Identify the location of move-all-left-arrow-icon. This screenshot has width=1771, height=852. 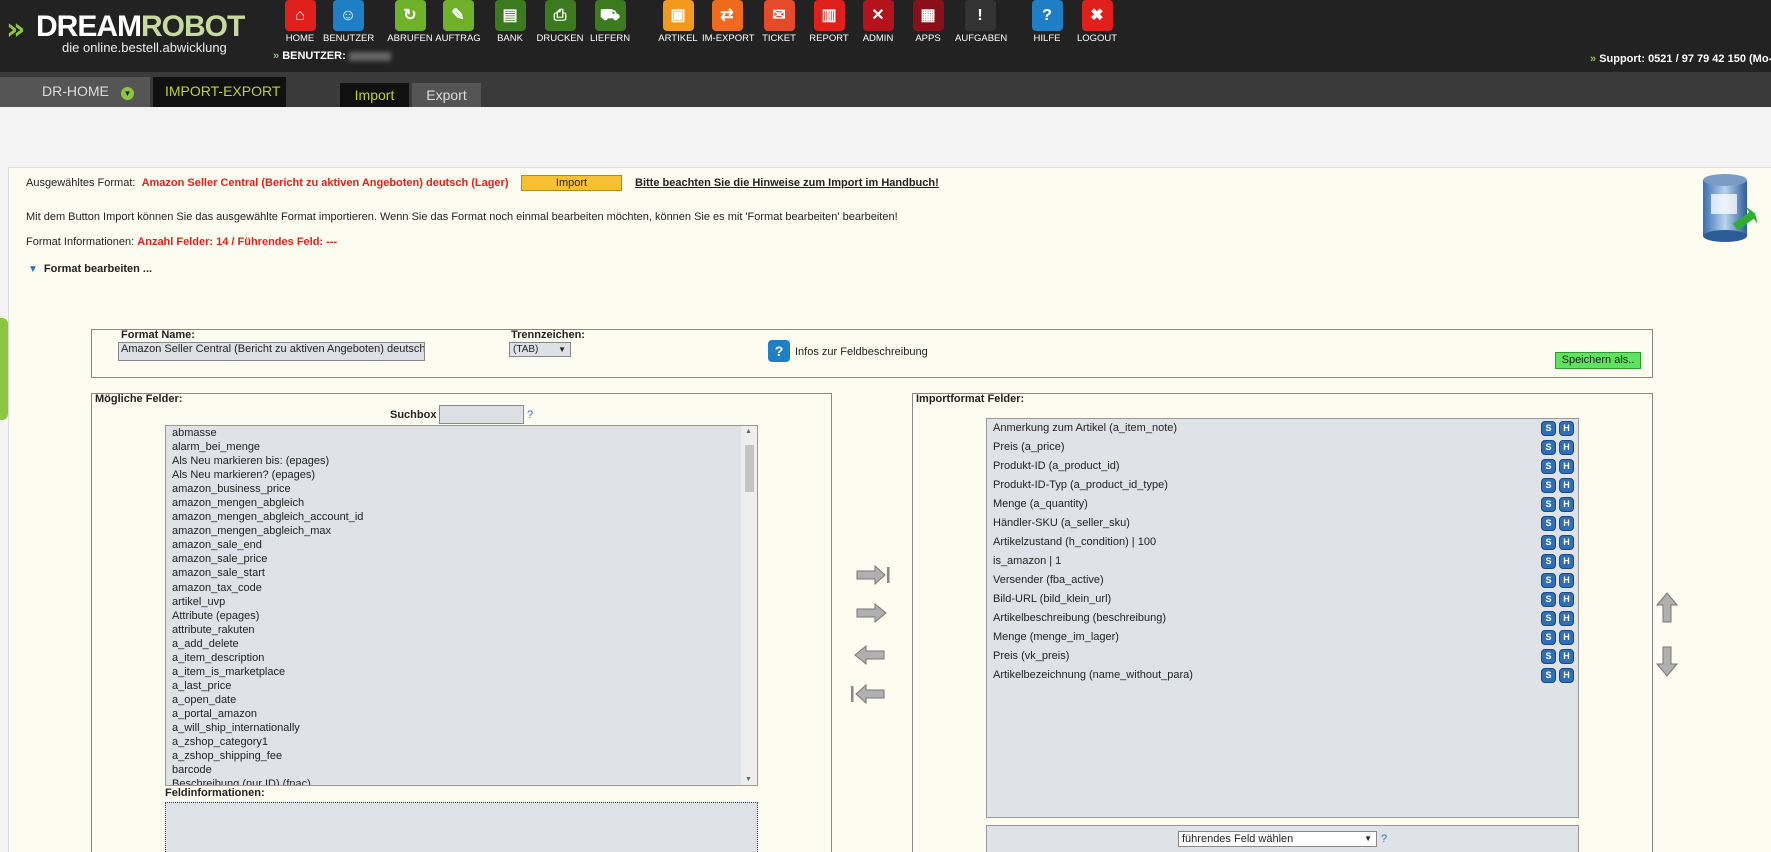
(868, 694).